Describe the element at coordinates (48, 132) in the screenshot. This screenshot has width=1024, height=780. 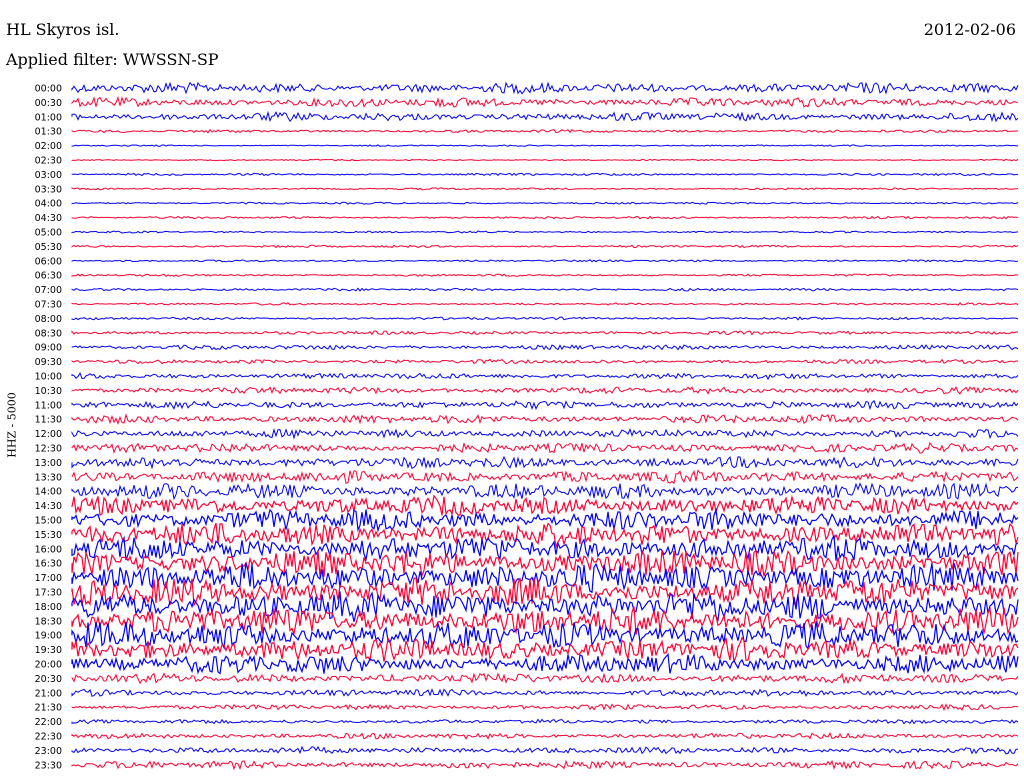
I see `time-label-0130: 01:30` at that location.